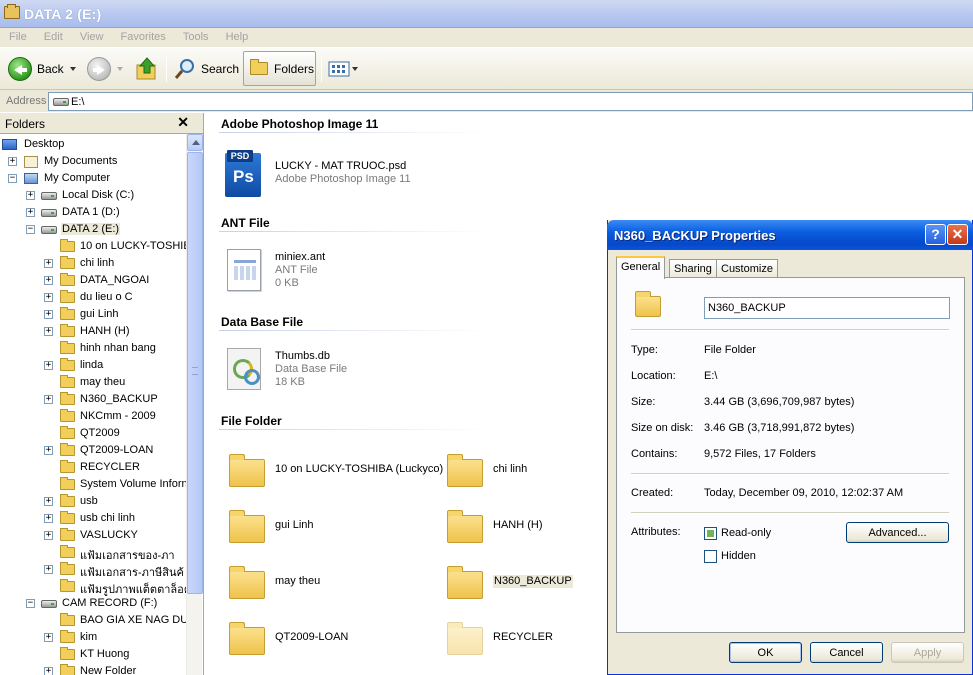  Describe the element at coordinates (93, 603) in the screenshot. I see `tree-item: − CAM RECORD (F:)` at that location.